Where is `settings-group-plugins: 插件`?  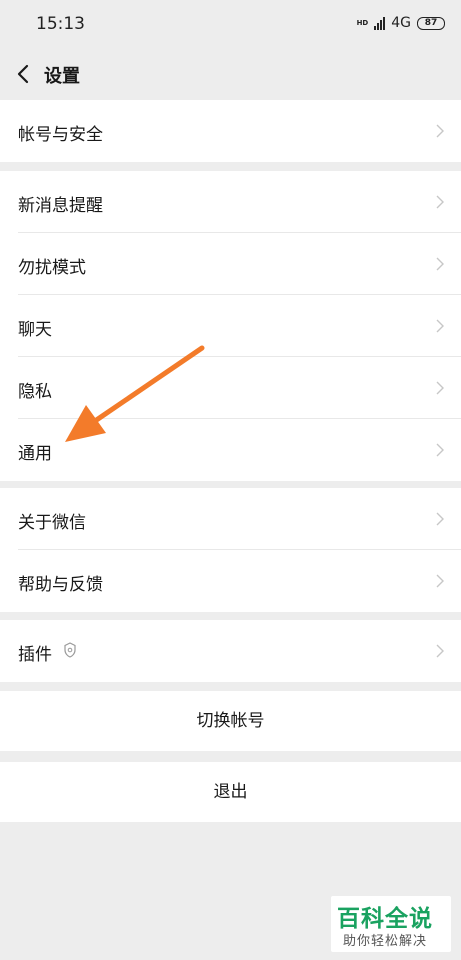
settings-group-plugins: 插件 is located at coordinates (230, 651).